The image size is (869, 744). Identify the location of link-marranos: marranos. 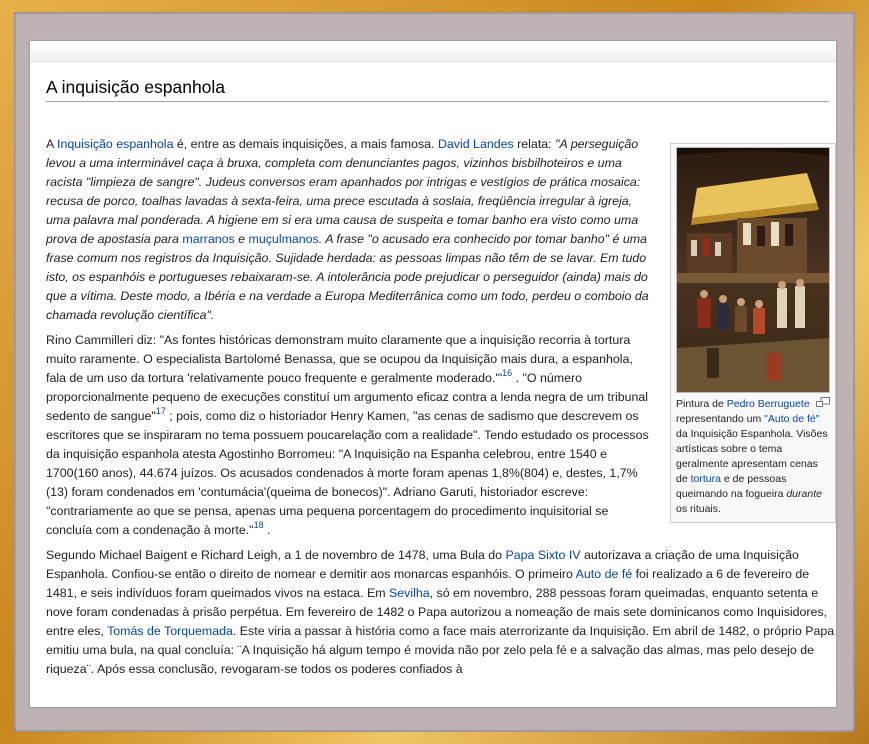
(208, 239).